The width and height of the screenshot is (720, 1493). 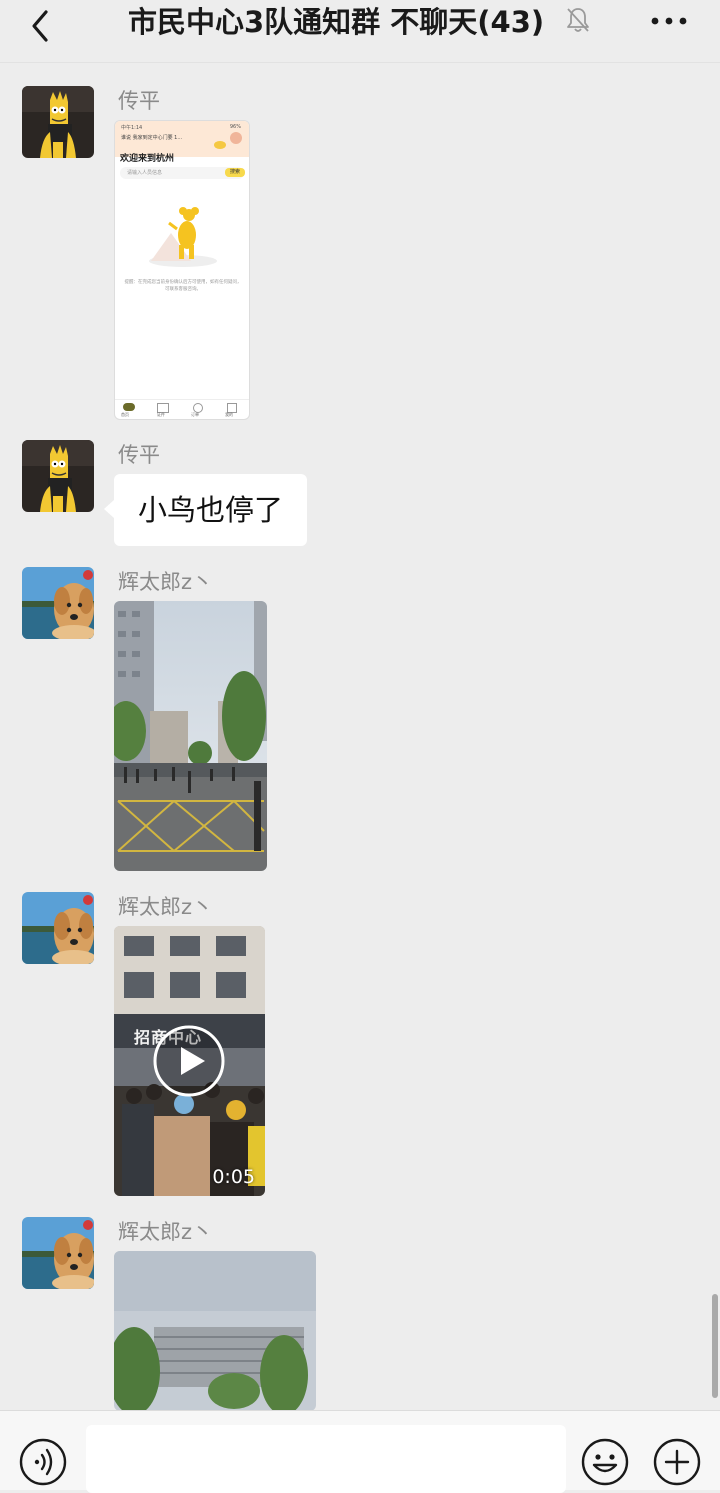 What do you see at coordinates (145, 173) in the screenshot?
I see `screenshot-search-hint: 请输入人员信息` at bounding box center [145, 173].